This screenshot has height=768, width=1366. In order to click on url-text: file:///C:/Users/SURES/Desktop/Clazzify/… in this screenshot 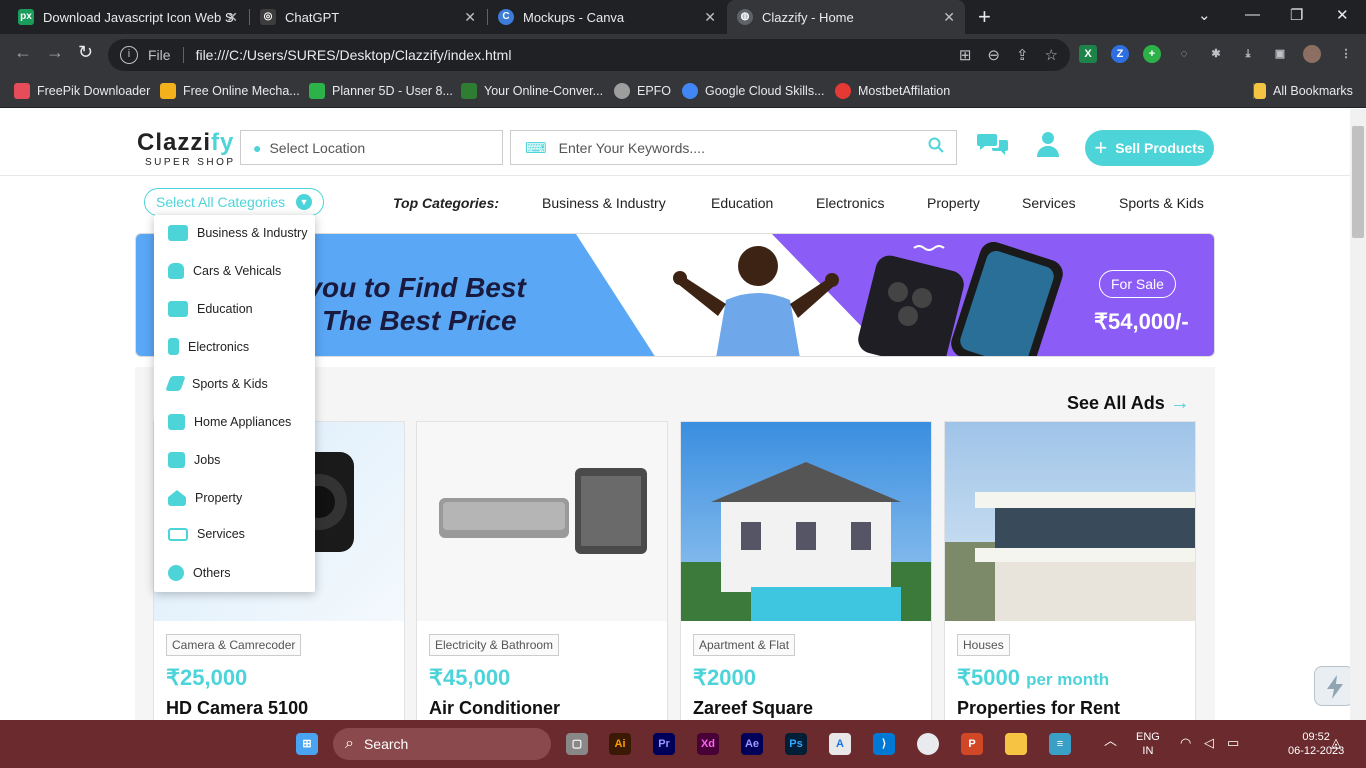, I will do `click(354, 55)`.